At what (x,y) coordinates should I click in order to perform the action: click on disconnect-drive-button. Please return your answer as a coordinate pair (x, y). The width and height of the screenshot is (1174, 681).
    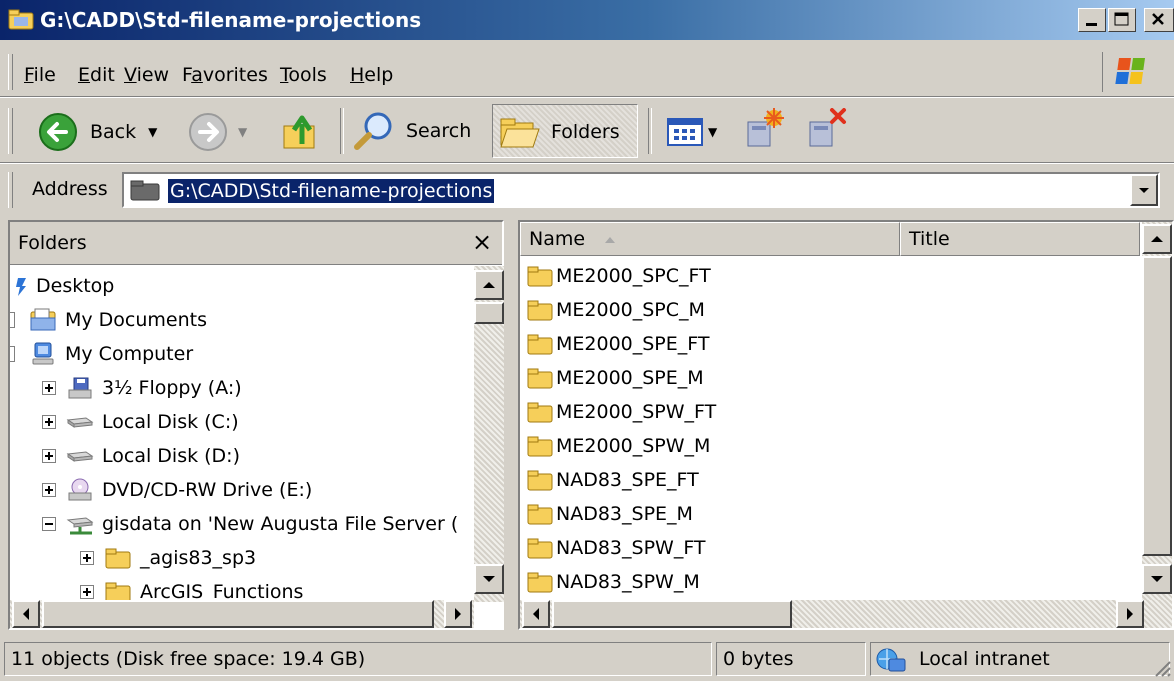
    Looking at the image, I should click on (826, 130).